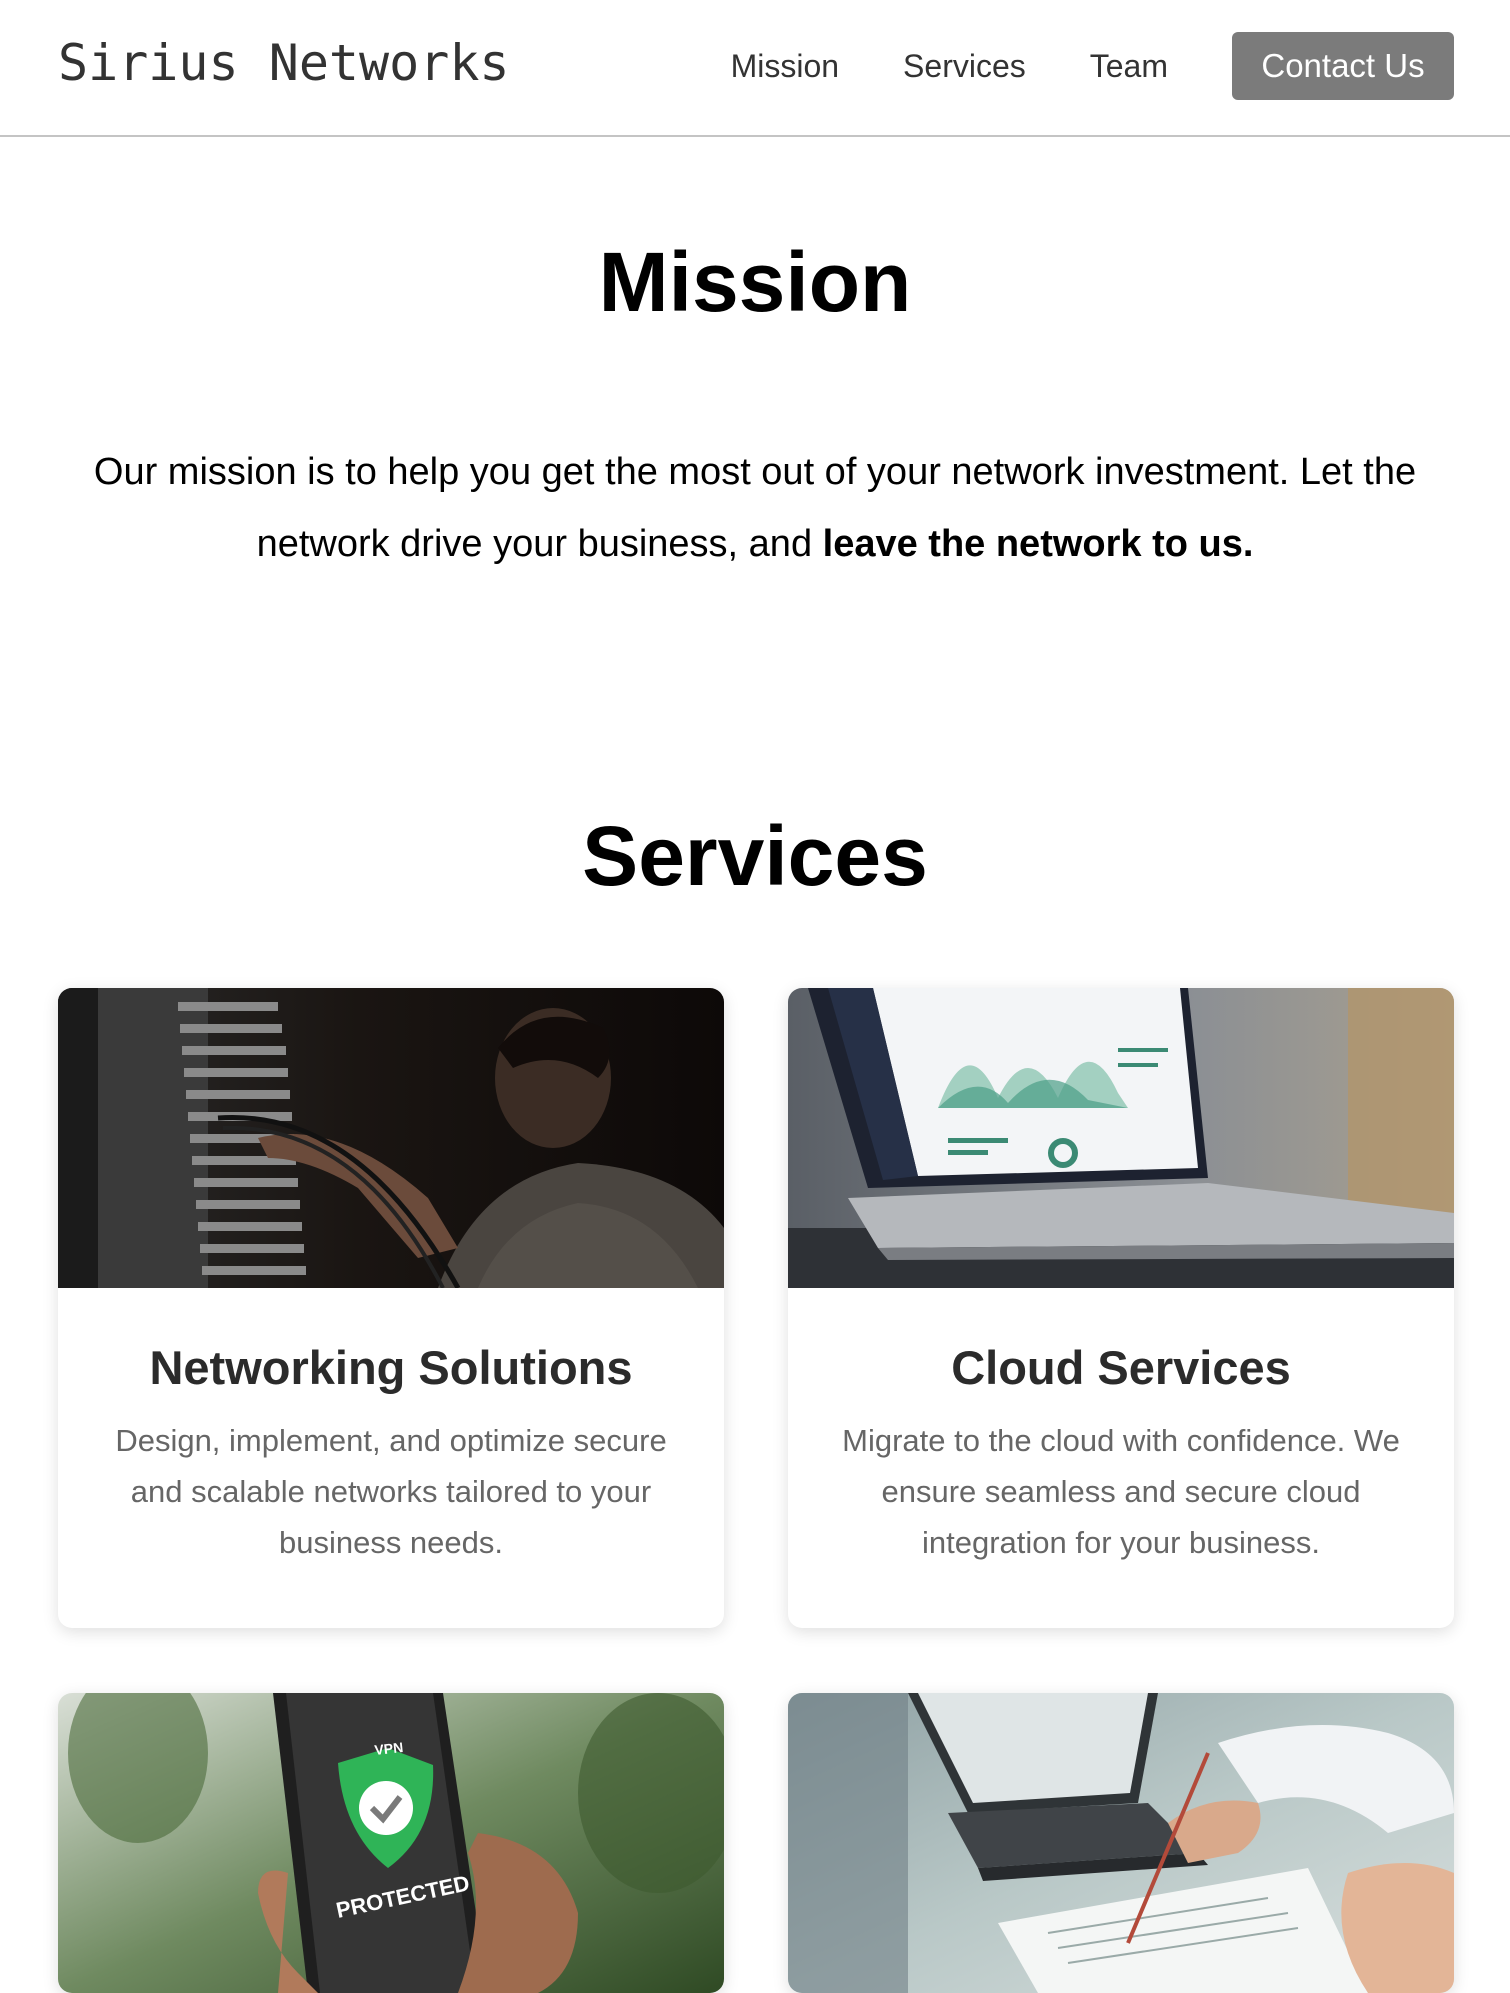 The height and width of the screenshot is (1993, 1510). I want to click on card-title: Networking Solutions, so click(391, 1367).